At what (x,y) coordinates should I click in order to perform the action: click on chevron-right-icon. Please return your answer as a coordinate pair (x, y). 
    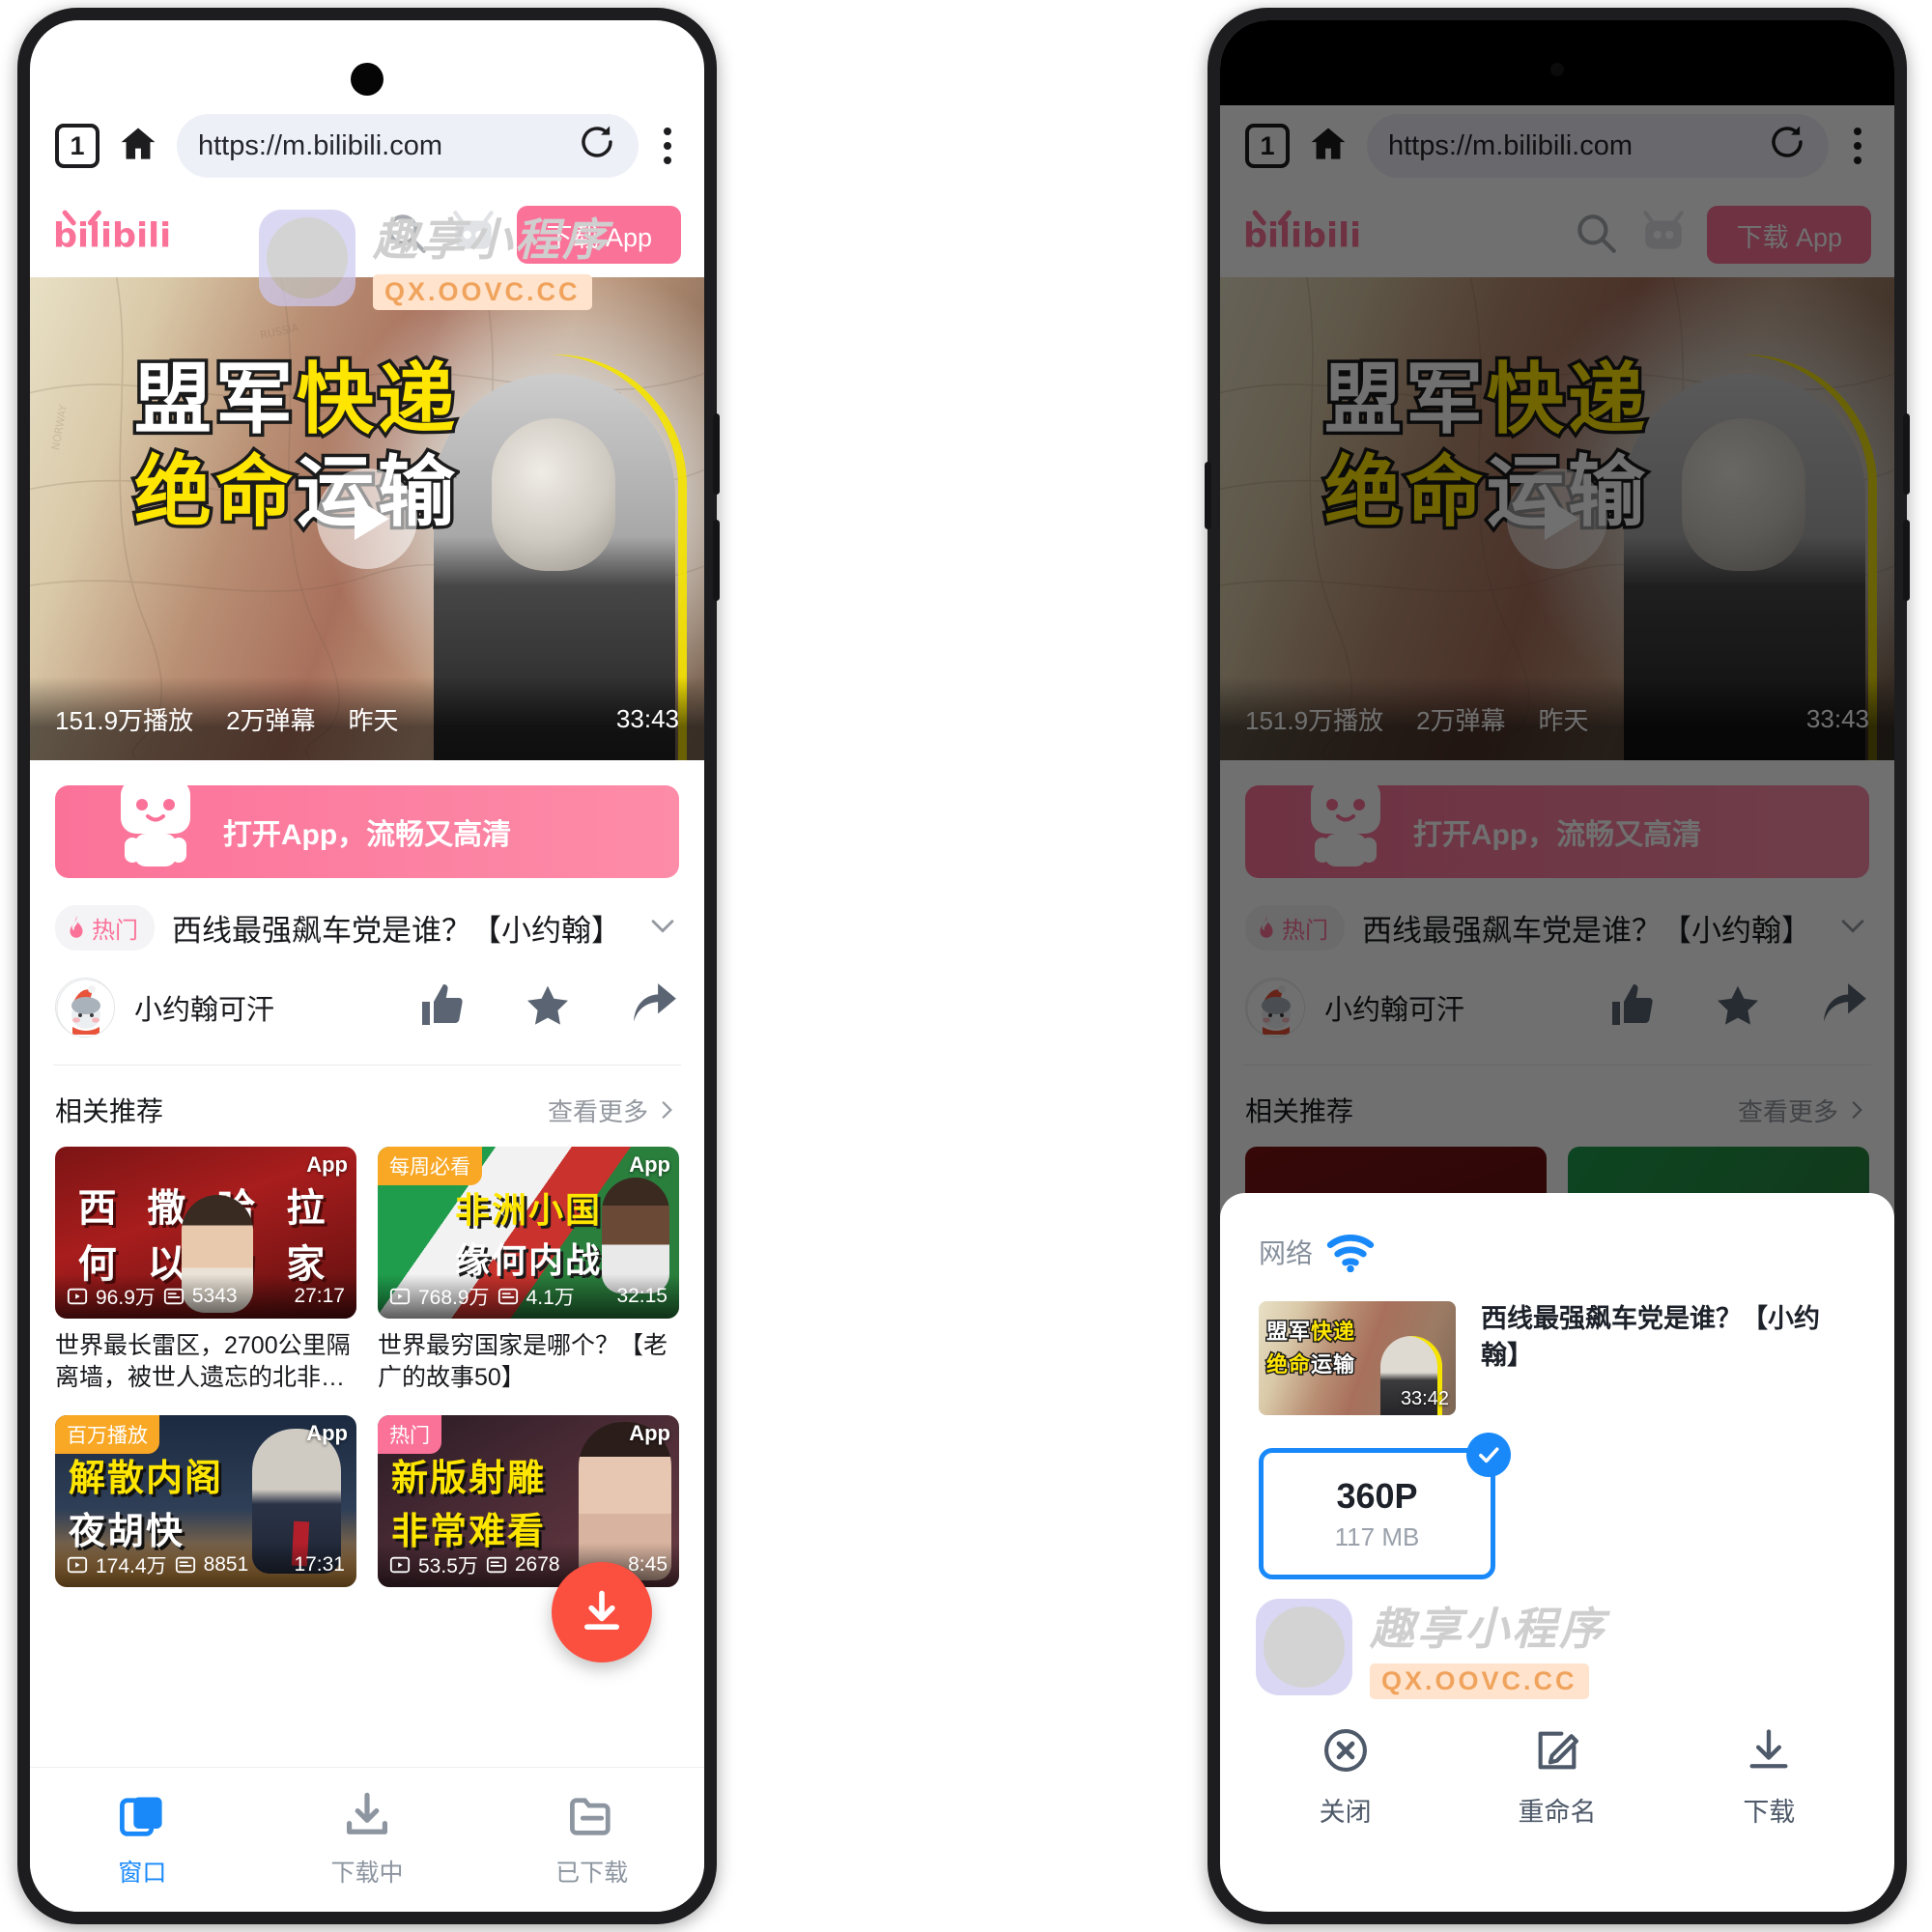
    Looking at the image, I should click on (667, 1110).